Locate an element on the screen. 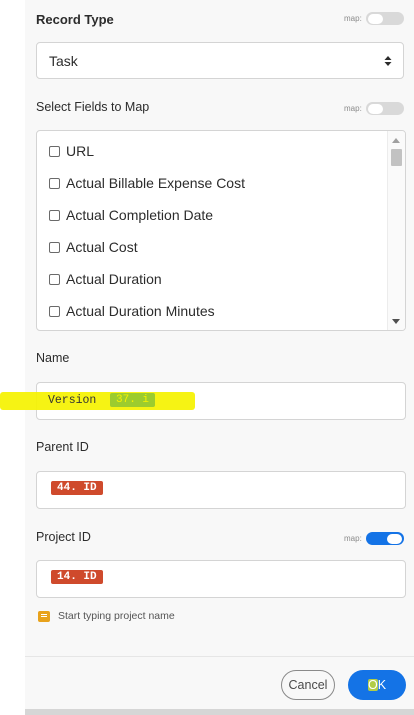  project-id-map: map: is located at coordinates (374, 538).